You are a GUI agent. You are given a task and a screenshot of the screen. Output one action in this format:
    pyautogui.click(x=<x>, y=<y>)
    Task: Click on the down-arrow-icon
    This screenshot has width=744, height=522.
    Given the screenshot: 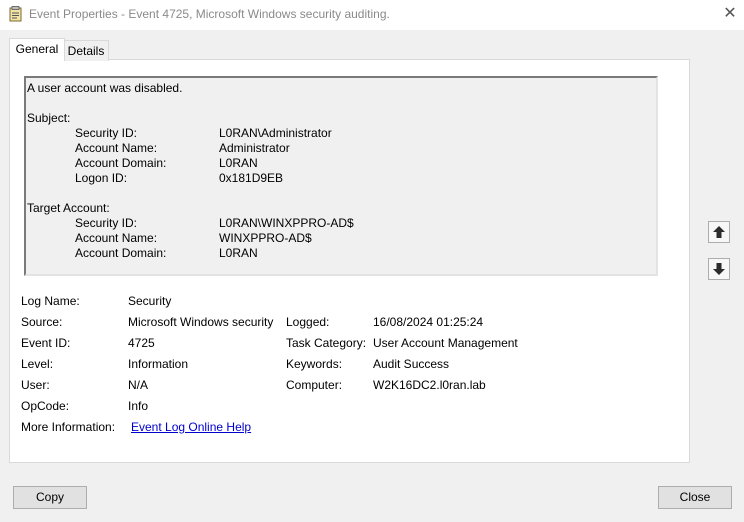 What is the action you would take?
    pyautogui.click(x=719, y=269)
    